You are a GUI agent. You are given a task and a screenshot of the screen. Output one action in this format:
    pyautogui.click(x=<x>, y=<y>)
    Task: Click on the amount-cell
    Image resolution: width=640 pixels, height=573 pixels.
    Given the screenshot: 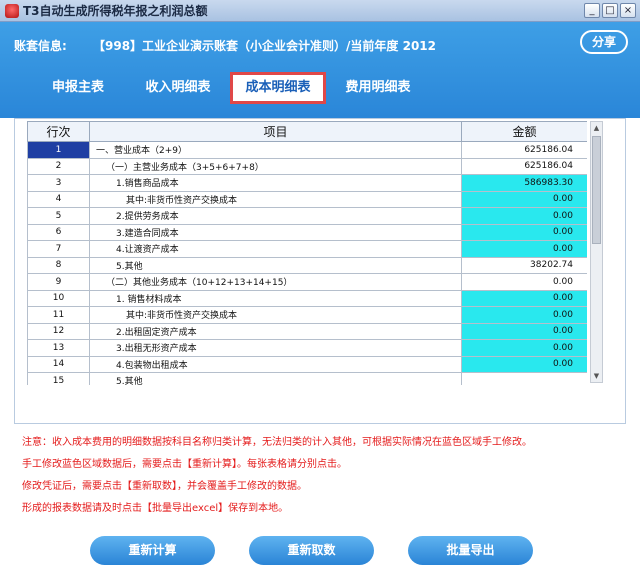 What is the action you would take?
    pyautogui.click(x=524, y=378)
    